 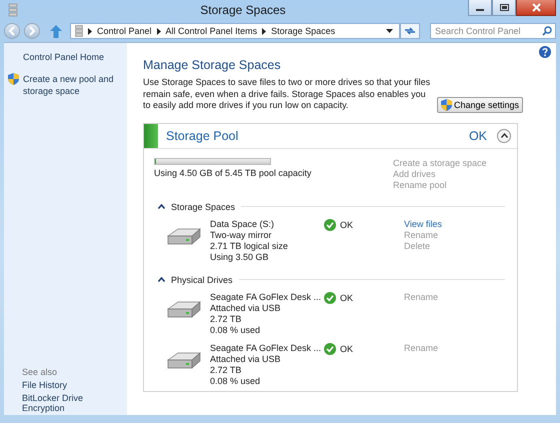 I want to click on refresh-button, so click(x=410, y=31).